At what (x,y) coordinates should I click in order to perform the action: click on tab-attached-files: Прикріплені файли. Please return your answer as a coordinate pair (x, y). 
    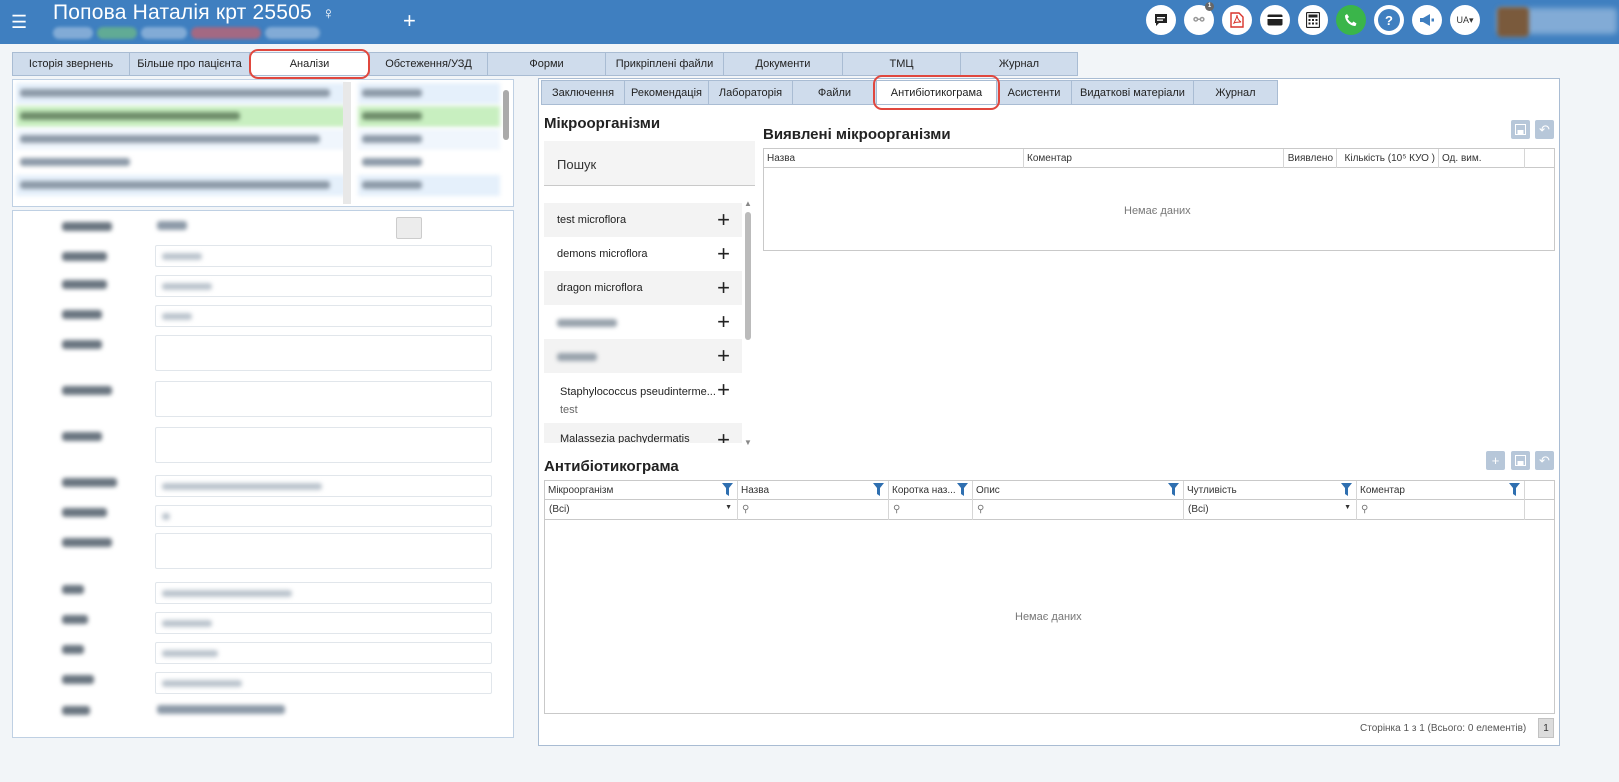
    Looking at the image, I should click on (664, 64).